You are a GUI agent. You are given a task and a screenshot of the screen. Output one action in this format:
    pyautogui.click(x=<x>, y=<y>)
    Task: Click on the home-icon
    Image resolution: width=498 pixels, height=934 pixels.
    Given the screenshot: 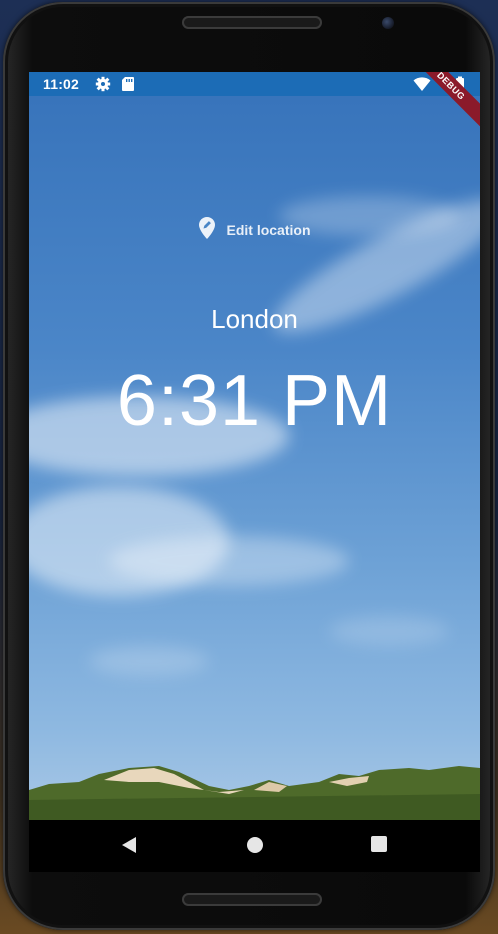 What is the action you would take?
    pyautogui.click(x=255, y=847)
    